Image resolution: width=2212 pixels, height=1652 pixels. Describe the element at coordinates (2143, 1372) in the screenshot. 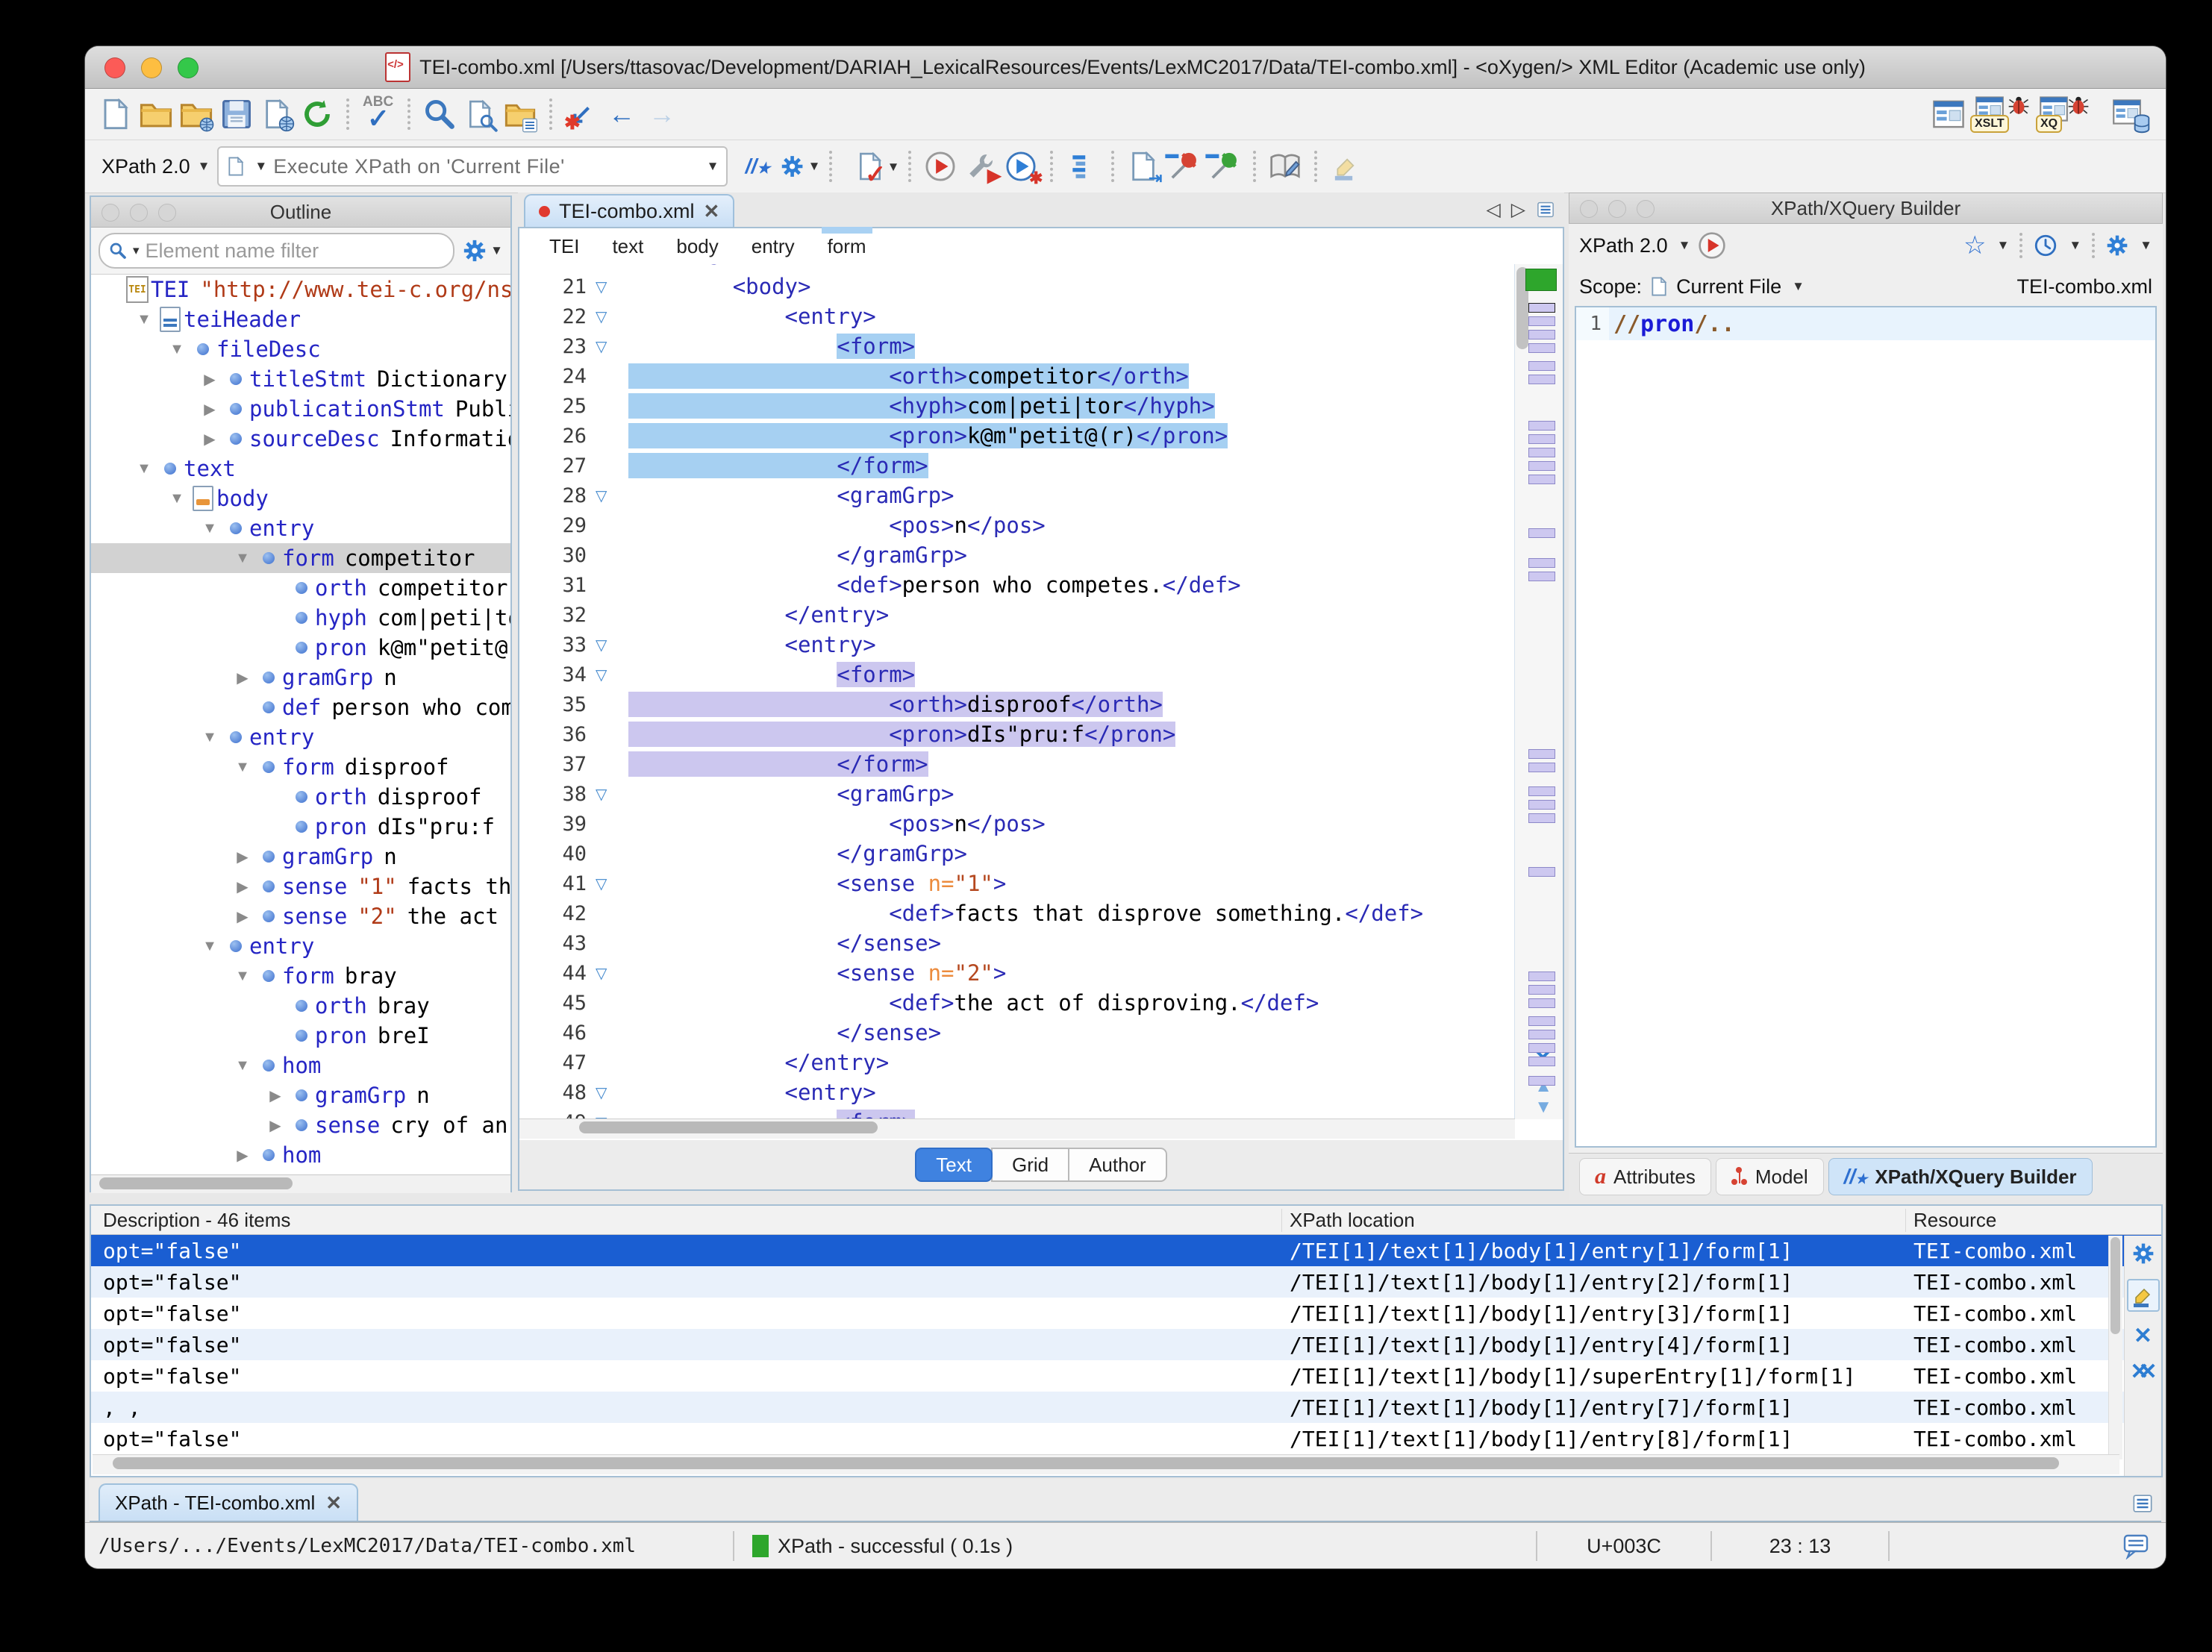

I see `remove-all-results-icon: ✕✕` at that location.